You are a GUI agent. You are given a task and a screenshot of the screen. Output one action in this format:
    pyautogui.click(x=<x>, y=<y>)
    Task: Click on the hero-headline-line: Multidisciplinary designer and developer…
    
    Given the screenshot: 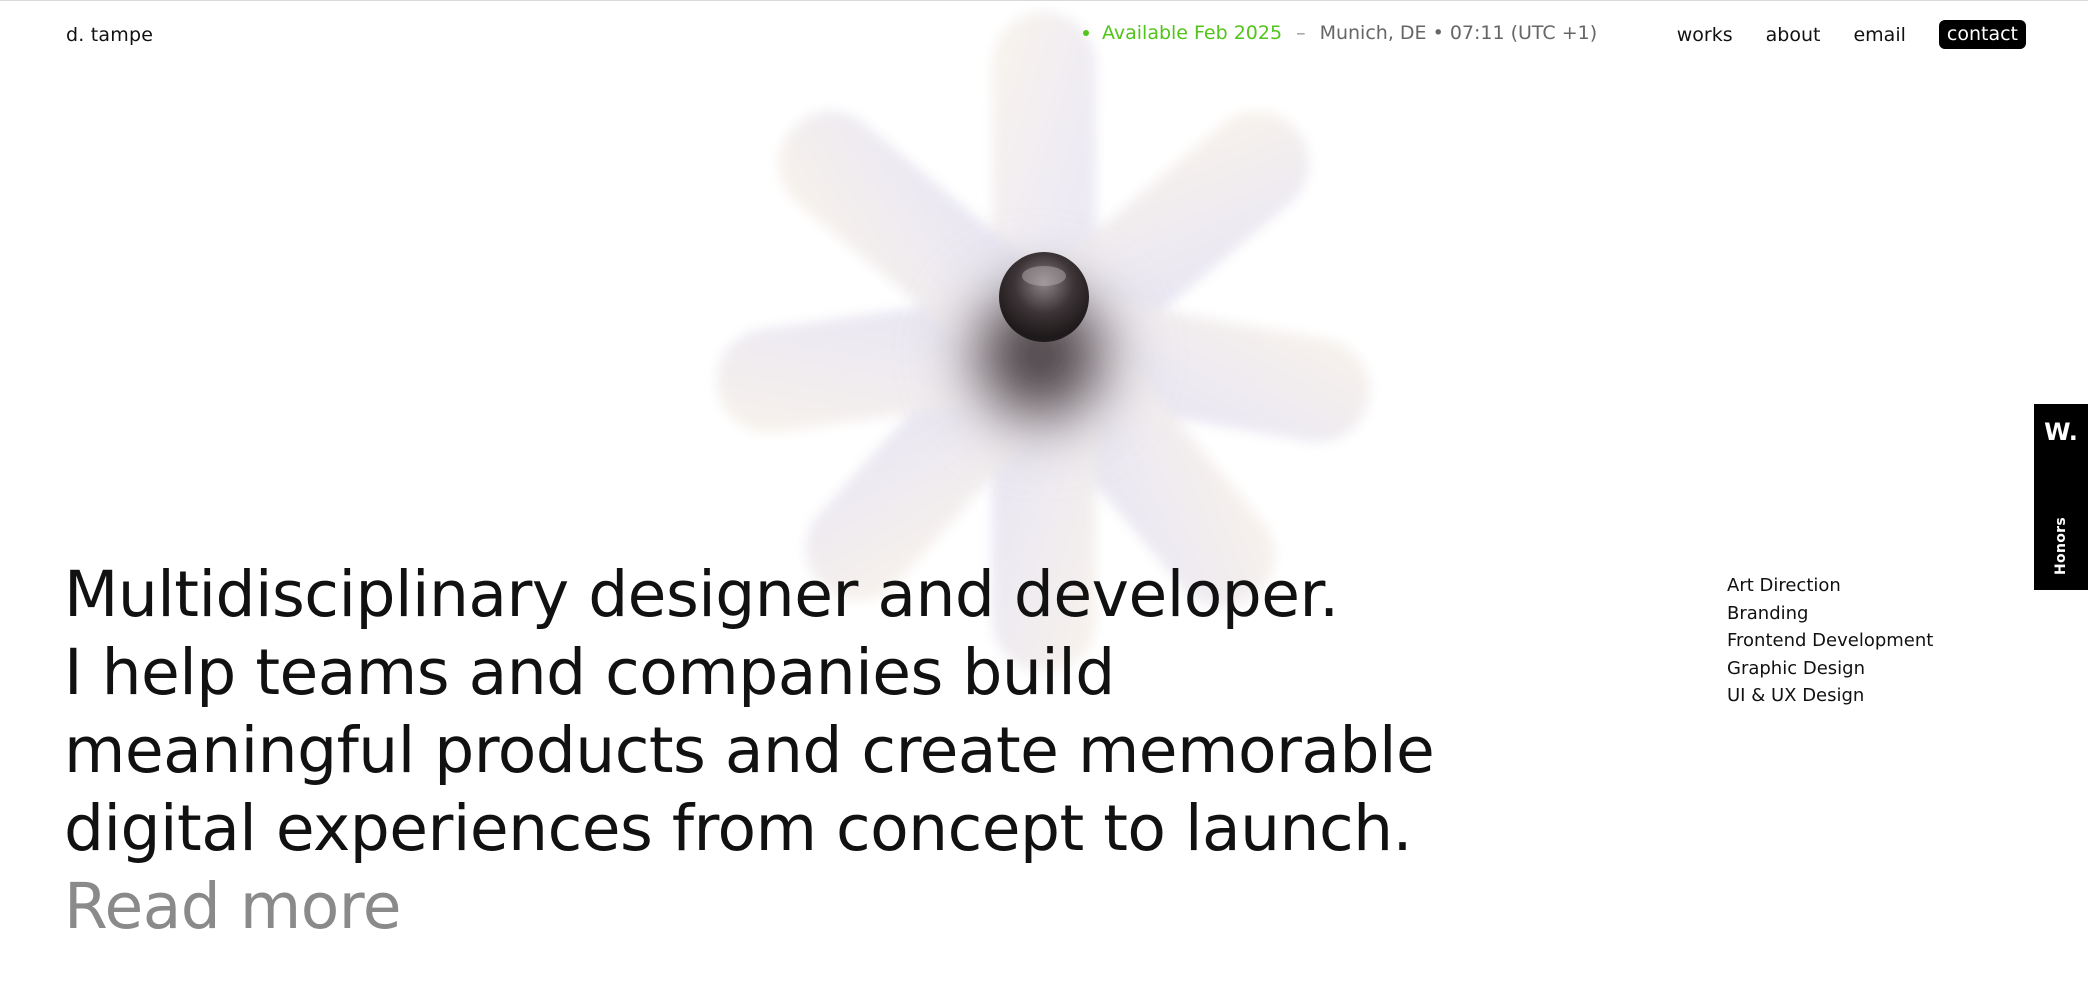 What is the action you would take?
    pyautogui.click(x=701, y=594)
    